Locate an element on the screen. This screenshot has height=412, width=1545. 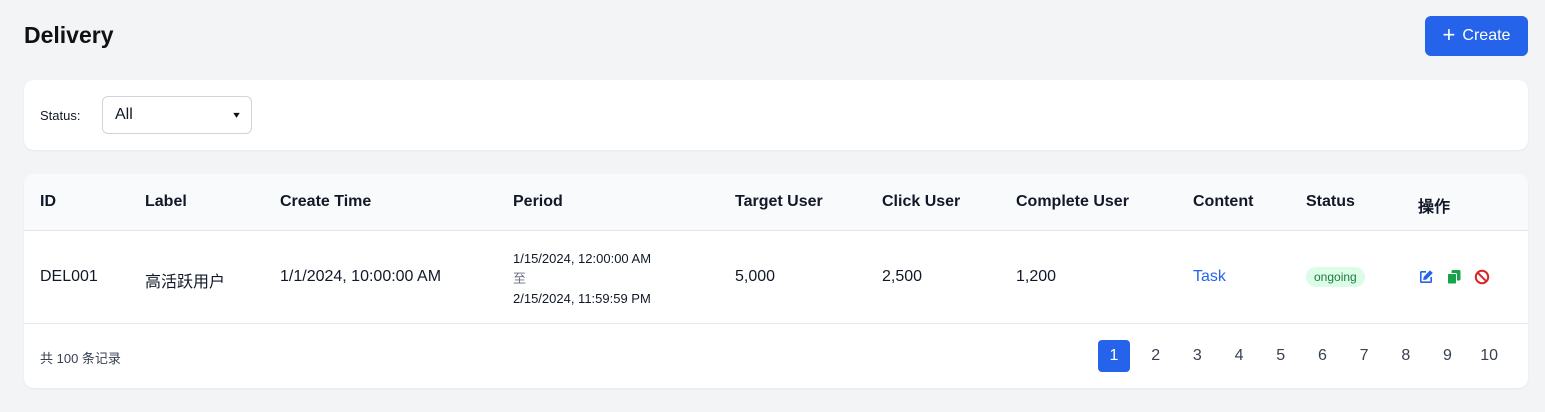
cell-label: 高活跃用户 is located at coordinates (185, 282).